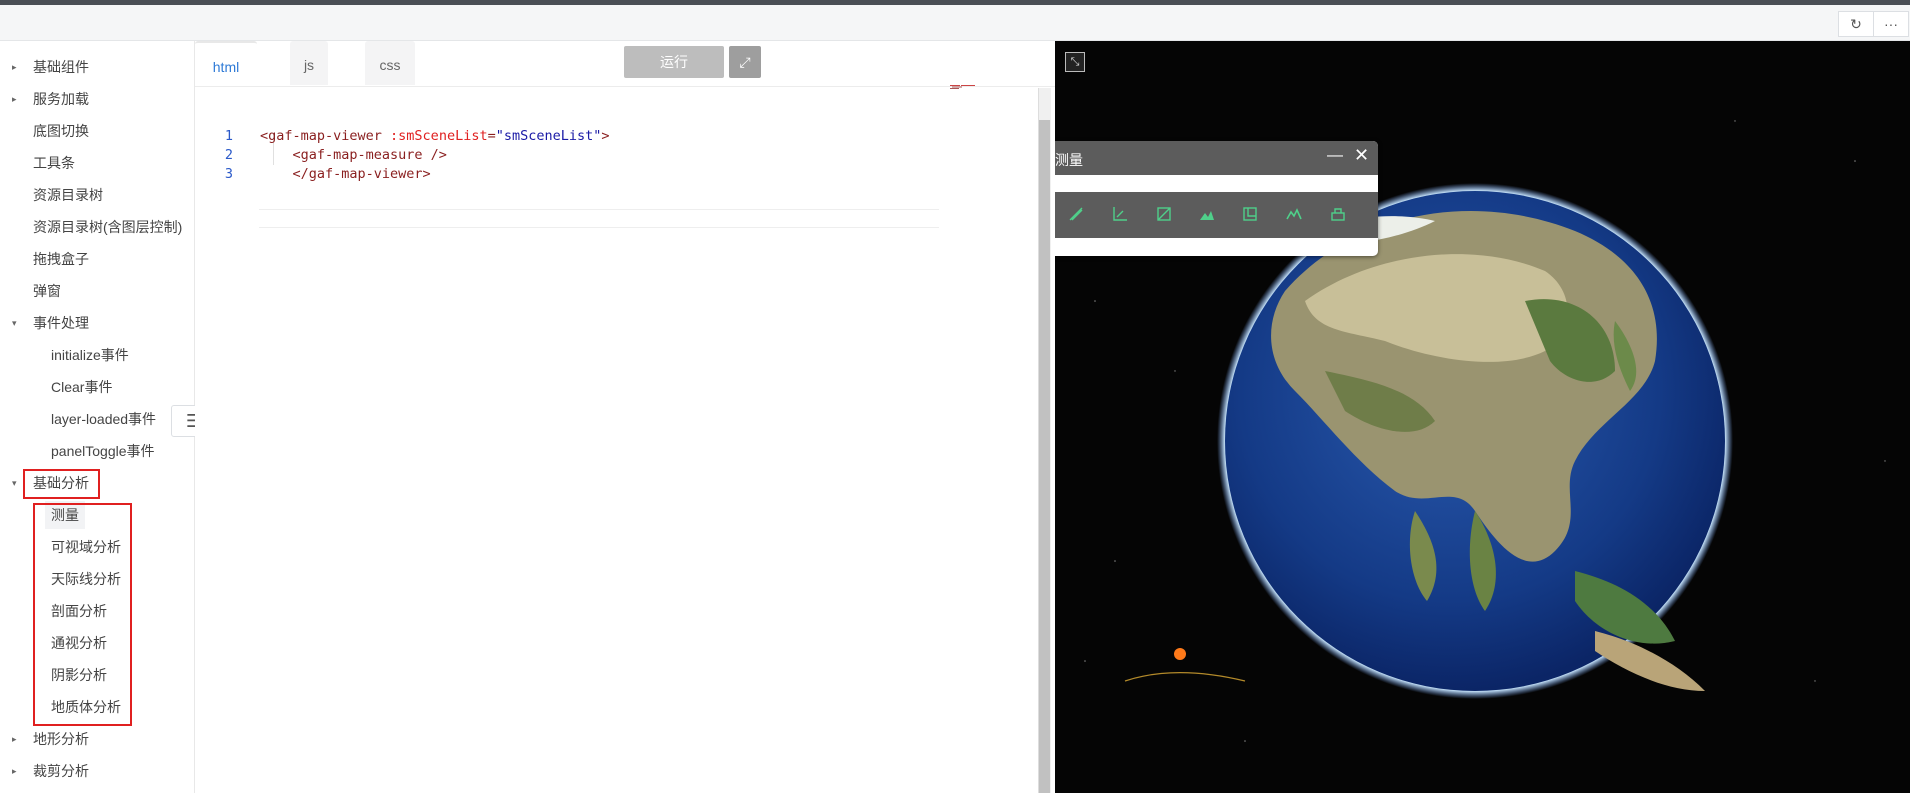  What do you see at coordinates (674, 62) in the screenshot?
I see `run-button: 运行` at bounding box center [674, 62].